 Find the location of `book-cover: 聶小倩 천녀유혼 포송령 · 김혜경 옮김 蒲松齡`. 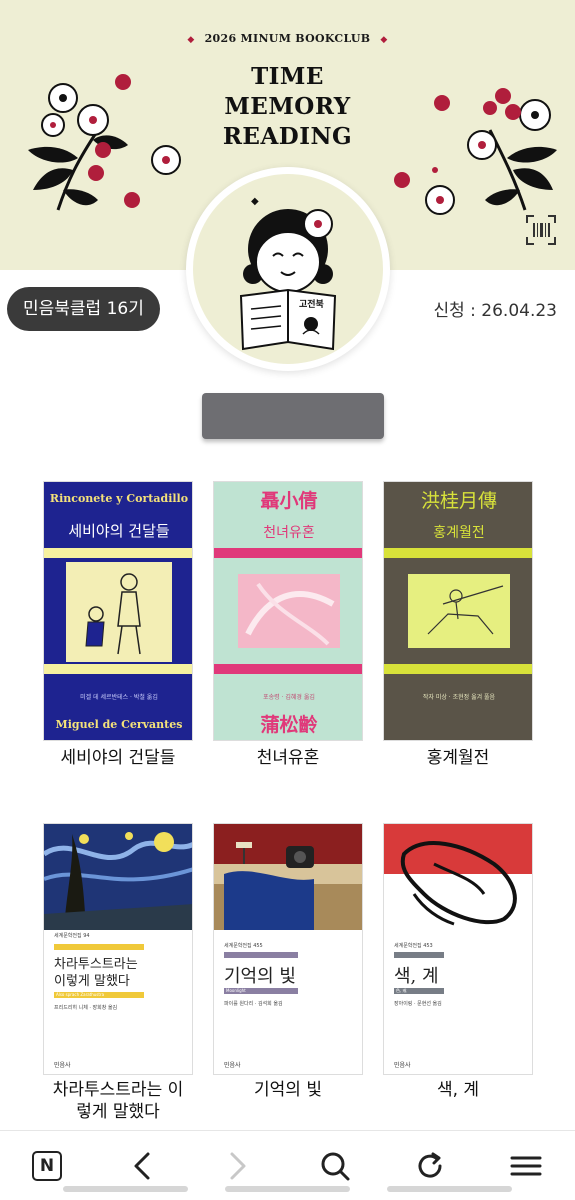

book-cover: 聶小倩 천녀유혼 포송령 · 김혜경 옮김 蒲松齡 is located at coordinates (288, 611).